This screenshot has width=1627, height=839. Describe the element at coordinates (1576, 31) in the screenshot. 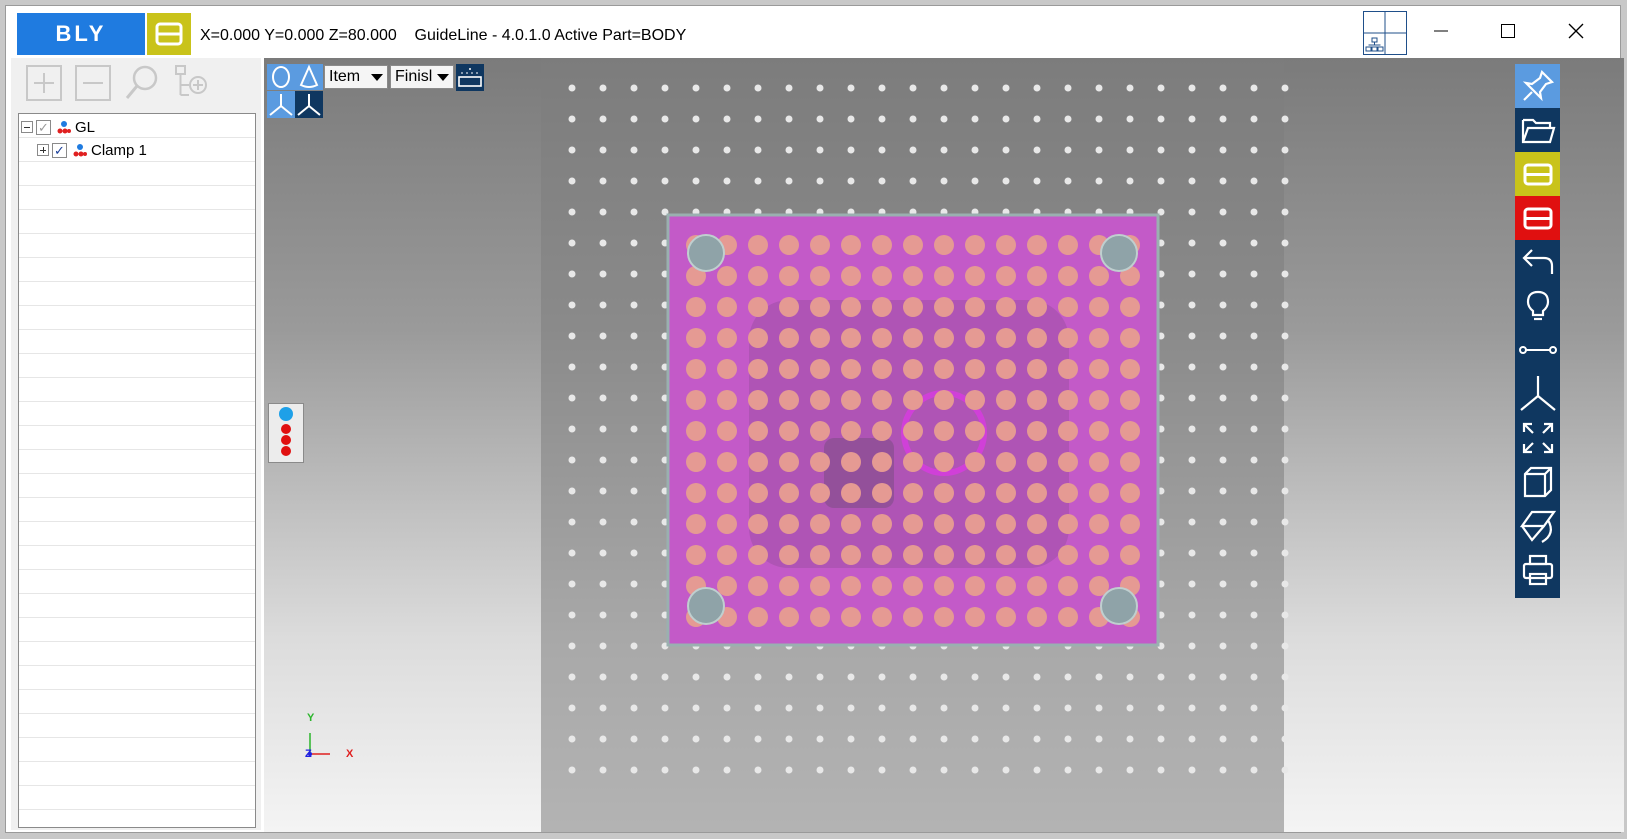

I see `close-button` at that location.